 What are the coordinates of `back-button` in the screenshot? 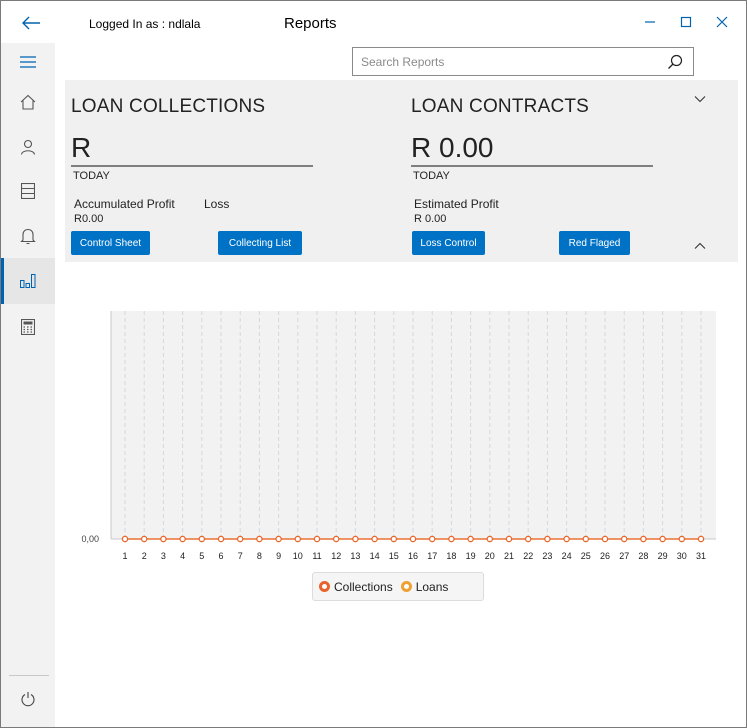 It's located at (31, 23).